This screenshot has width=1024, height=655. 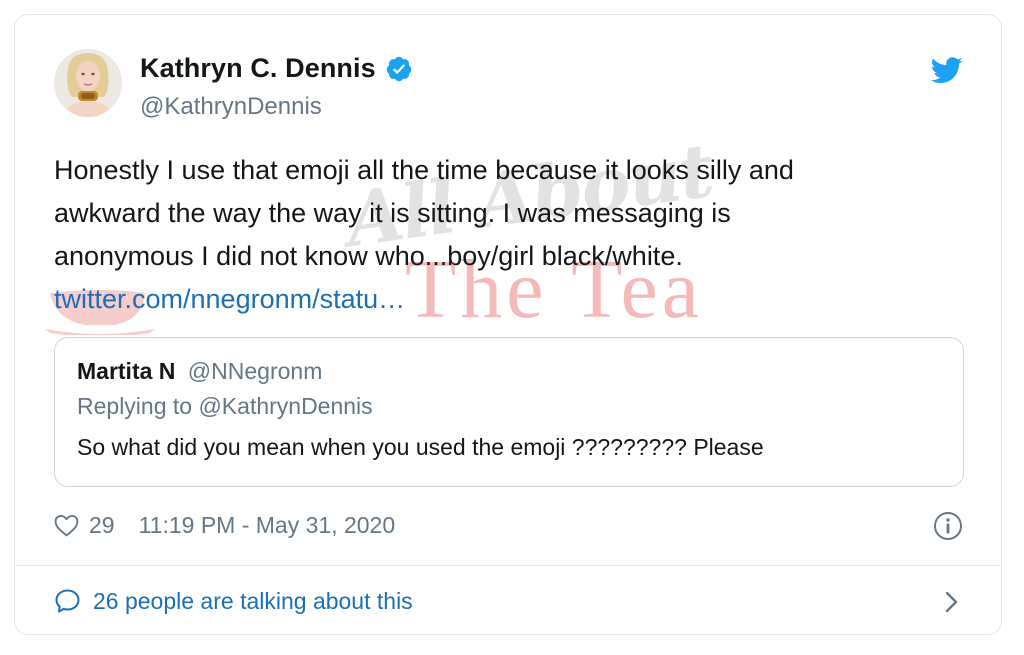 I want to click on like-count: 29, so click(x=102, y=525).